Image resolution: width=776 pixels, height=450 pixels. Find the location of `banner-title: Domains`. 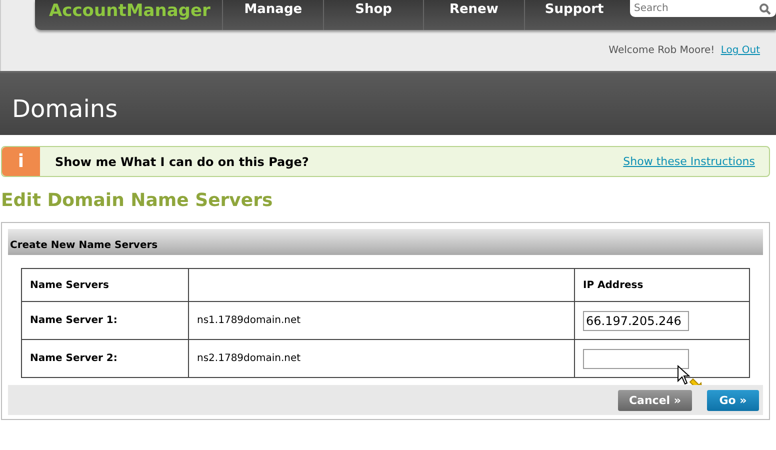

banner-title: Domains is located at coordinates (65, 109).